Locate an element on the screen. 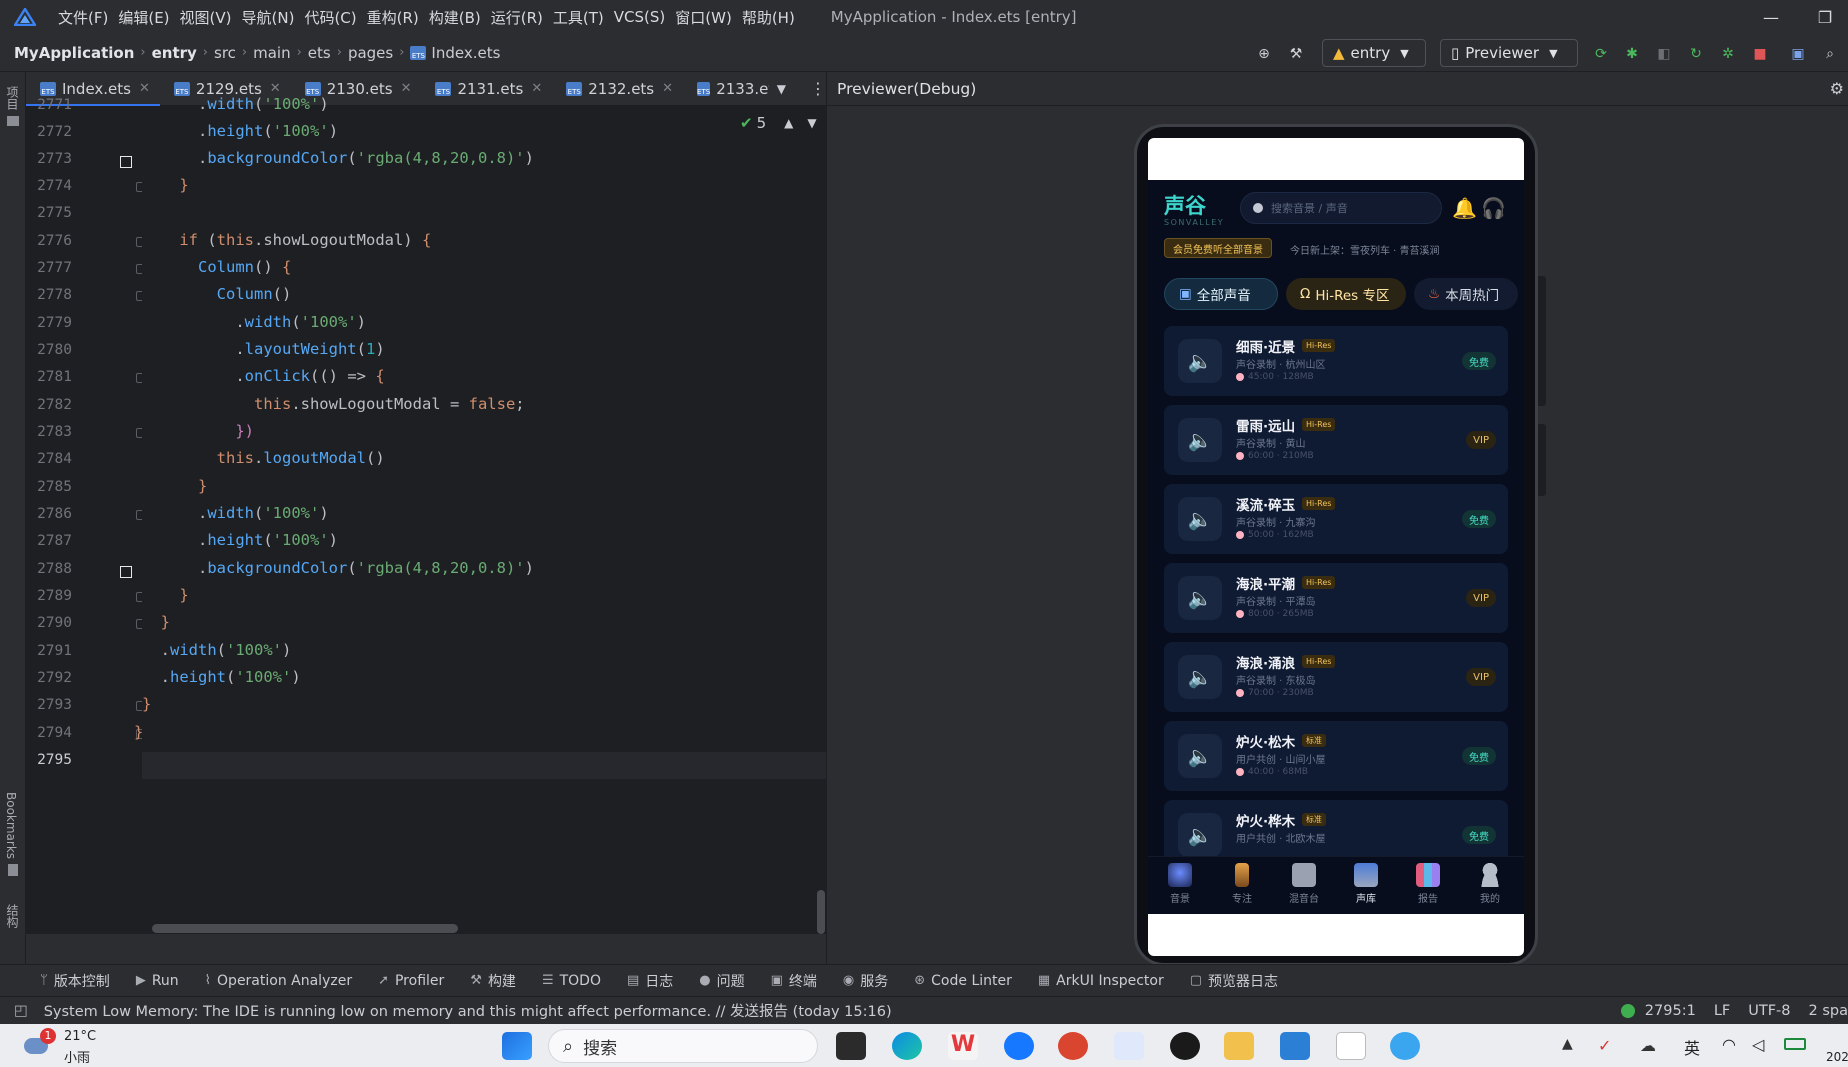 The width and height of the screenshot is (1848, 1067). indent-setting: 2 spa is located at coordinates (1828, 1011).